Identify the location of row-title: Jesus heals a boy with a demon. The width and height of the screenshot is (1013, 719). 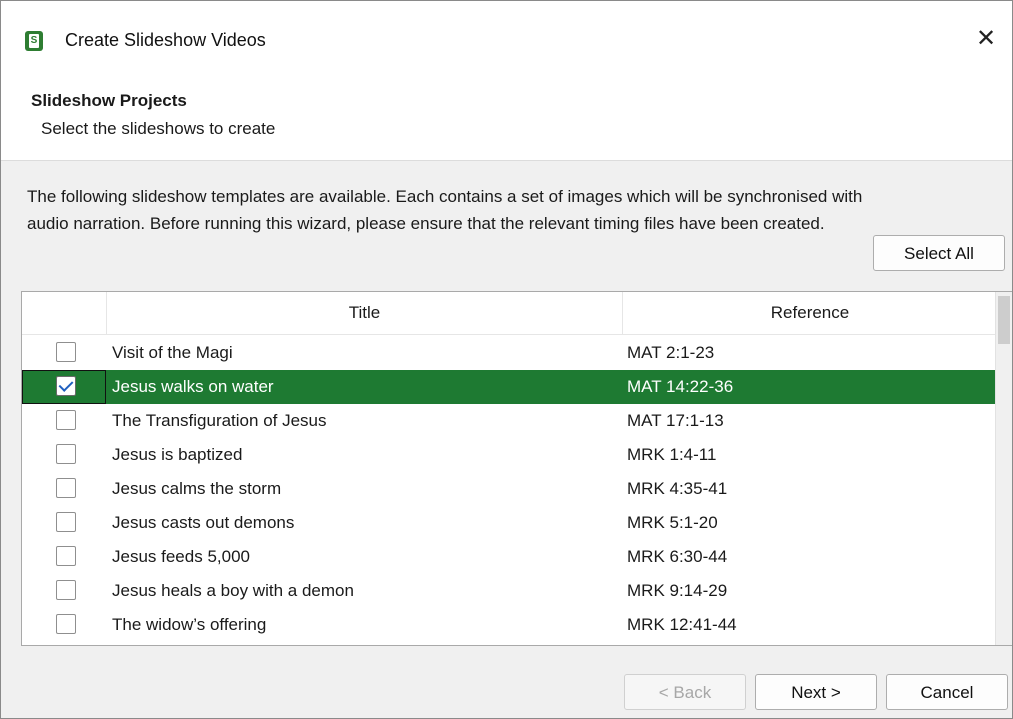
(233, 590).